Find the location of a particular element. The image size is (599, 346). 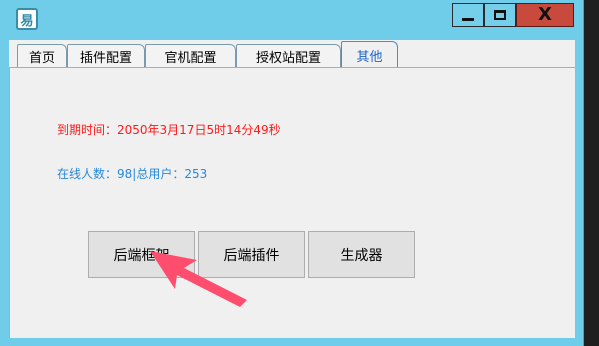

maximize-button is located at coordinates (500, 15).